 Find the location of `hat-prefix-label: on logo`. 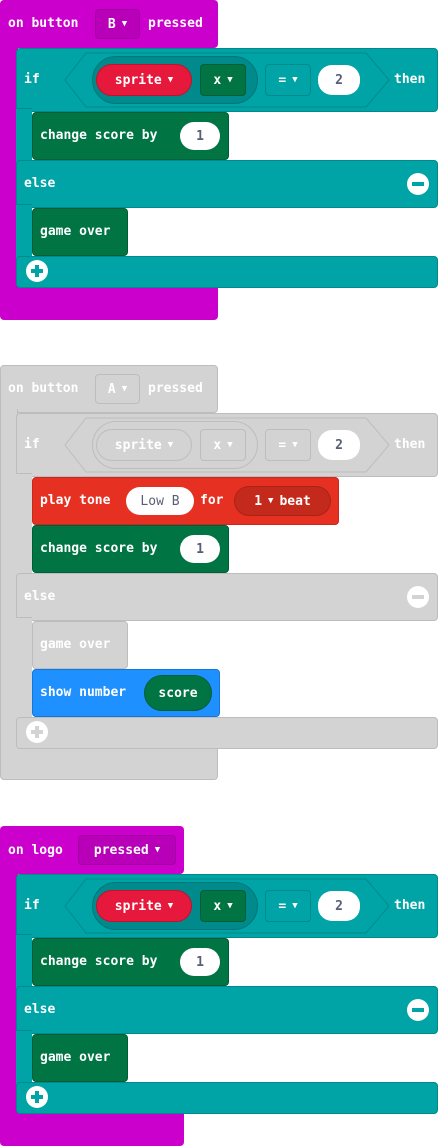

hat-prefix-label: on logo is located at coordinates (35, 850).